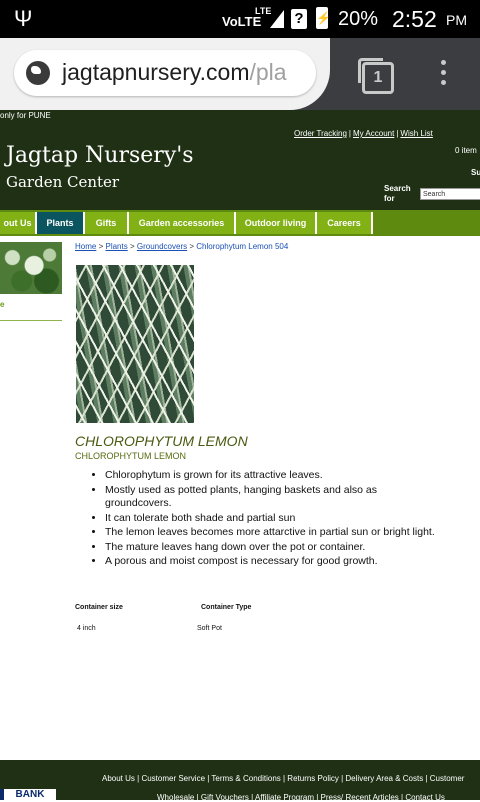  Describe the element at coordinates (373, 133) in the screenshot. I see `my-account-link: My Account` at that location.